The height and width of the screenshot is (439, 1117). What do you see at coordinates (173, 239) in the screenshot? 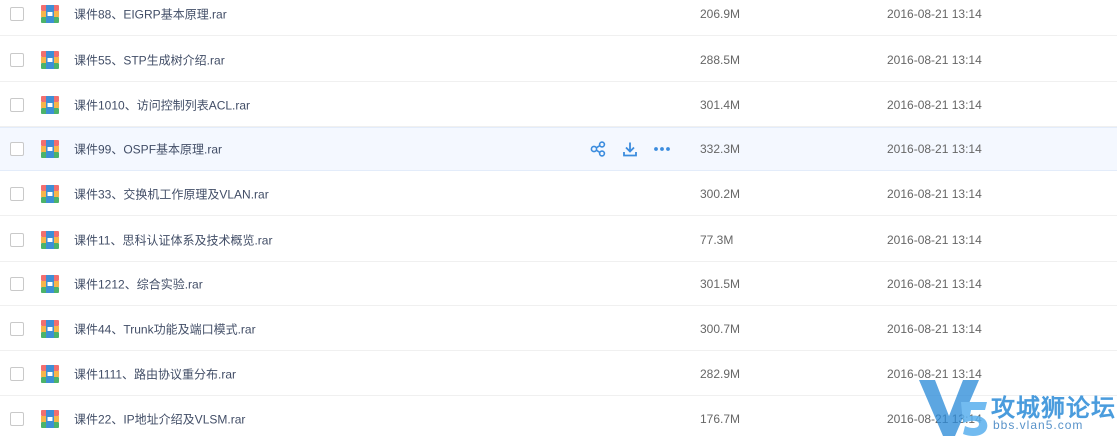
I see `file-name: 课件11、思科认证体系及技术概览.rar` at bounding box center [173, 239].